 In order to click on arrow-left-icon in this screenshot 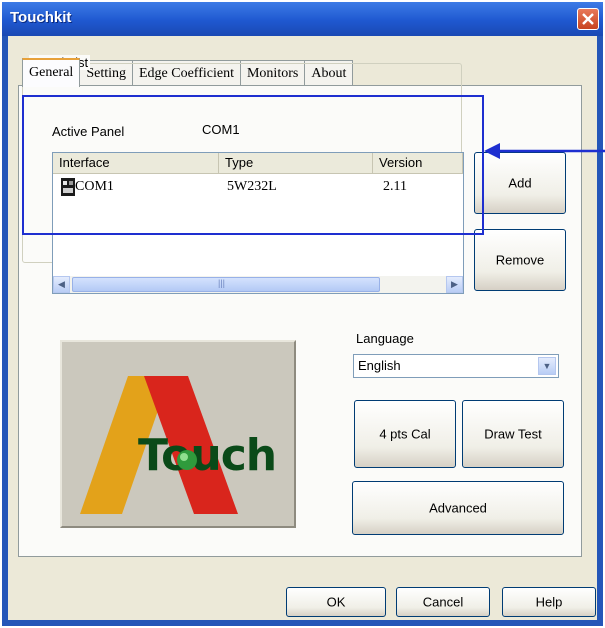, I will do `click(544, 151)`.